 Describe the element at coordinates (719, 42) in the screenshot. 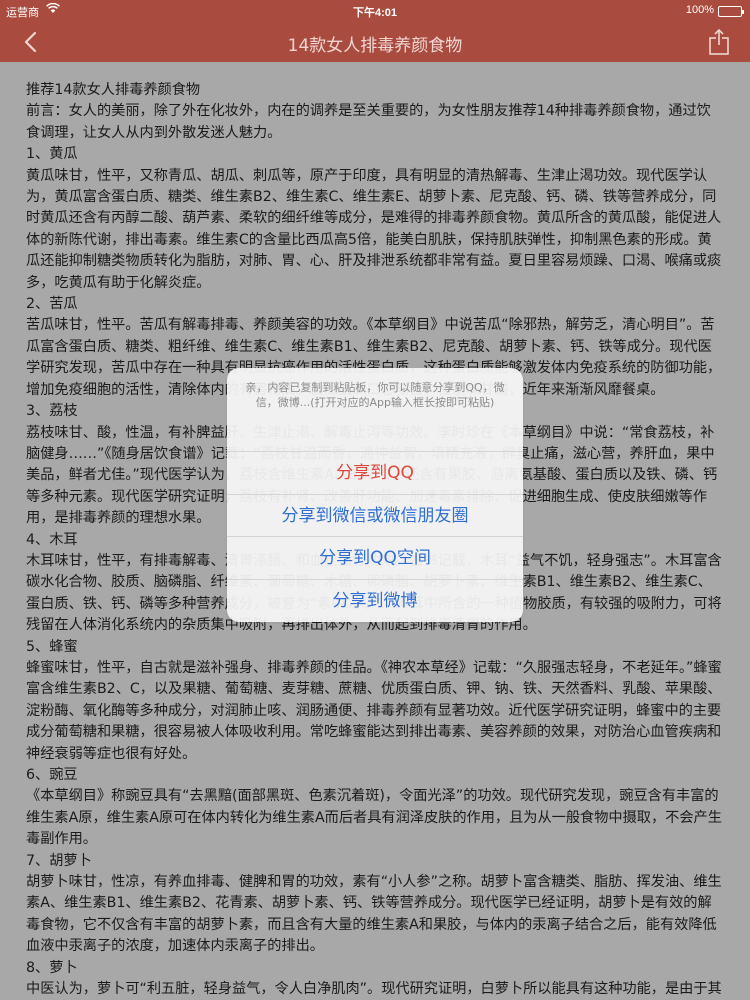

I see `share-icon` at that location.